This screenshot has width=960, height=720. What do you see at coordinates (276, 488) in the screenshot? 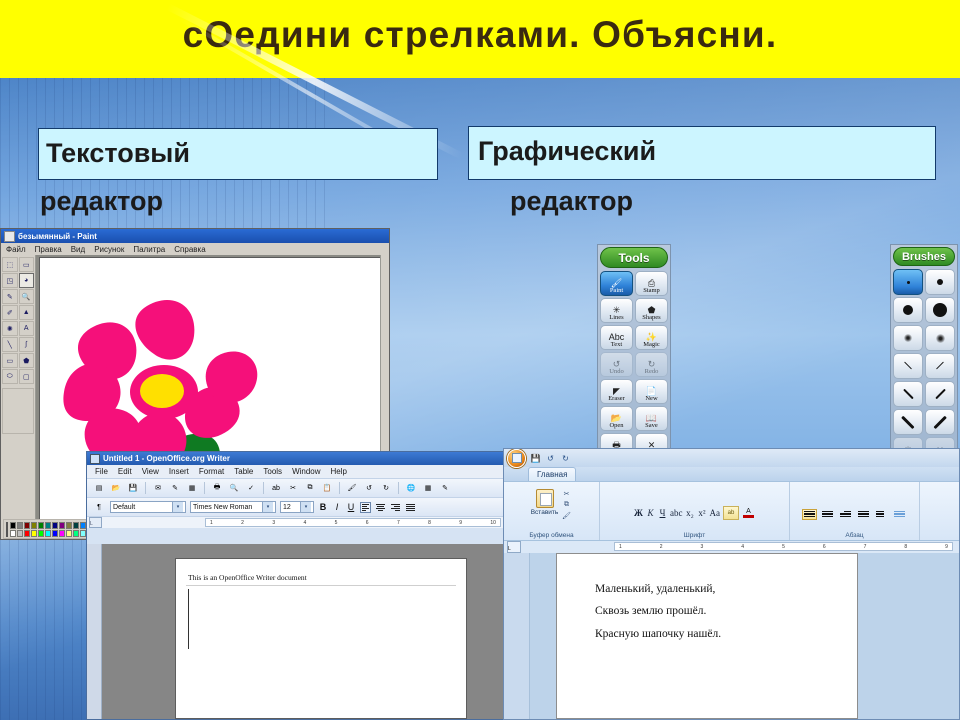
I see `autospell-icon: ab` at bounding box center [276, 488].